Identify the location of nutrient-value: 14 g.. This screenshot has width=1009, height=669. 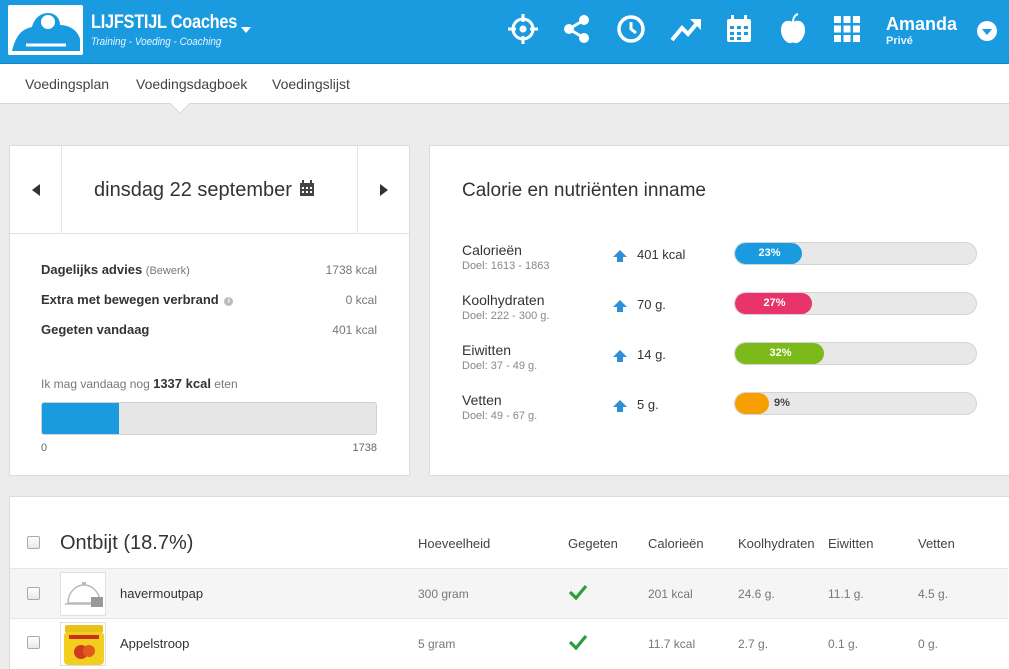
(651, 354).